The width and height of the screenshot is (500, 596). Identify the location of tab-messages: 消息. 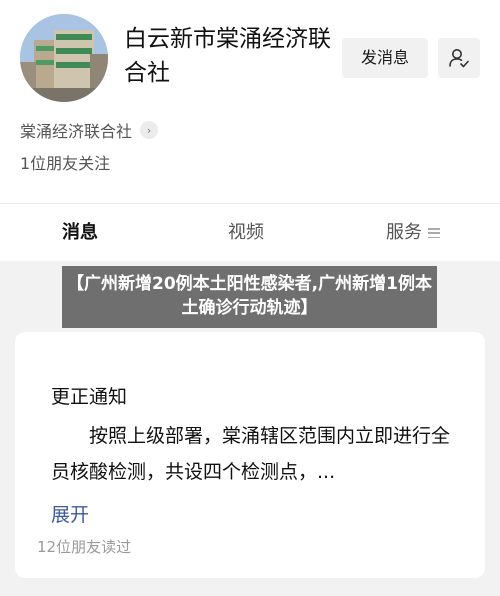
(80, 233).